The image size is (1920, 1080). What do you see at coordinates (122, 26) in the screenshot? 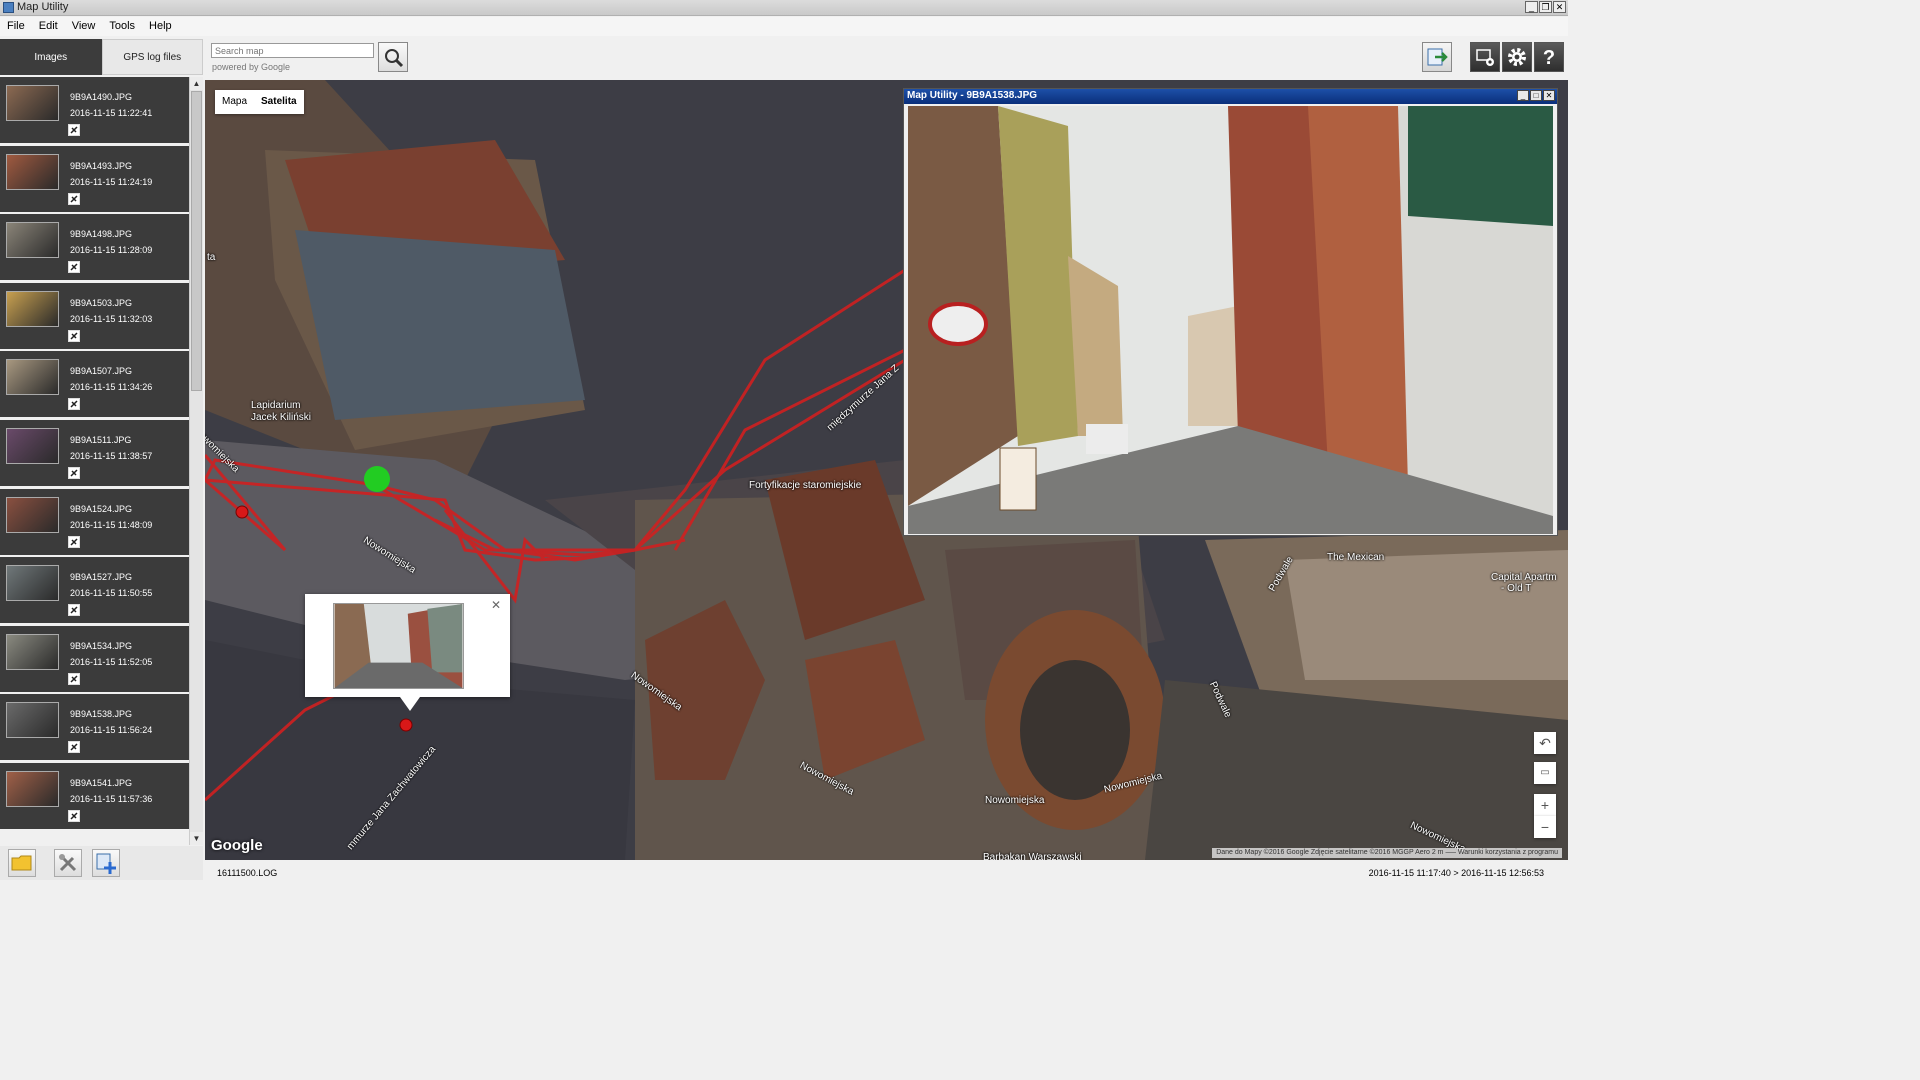
I see `menu-tools: Tools` at bounding box center [122, 26].